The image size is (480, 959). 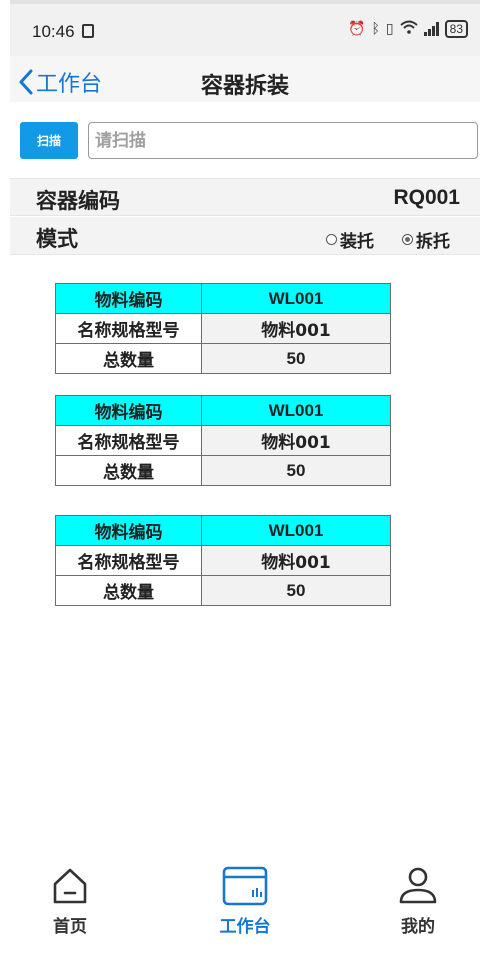 I want to click on nfc-icon, so click(x=88, y=31).